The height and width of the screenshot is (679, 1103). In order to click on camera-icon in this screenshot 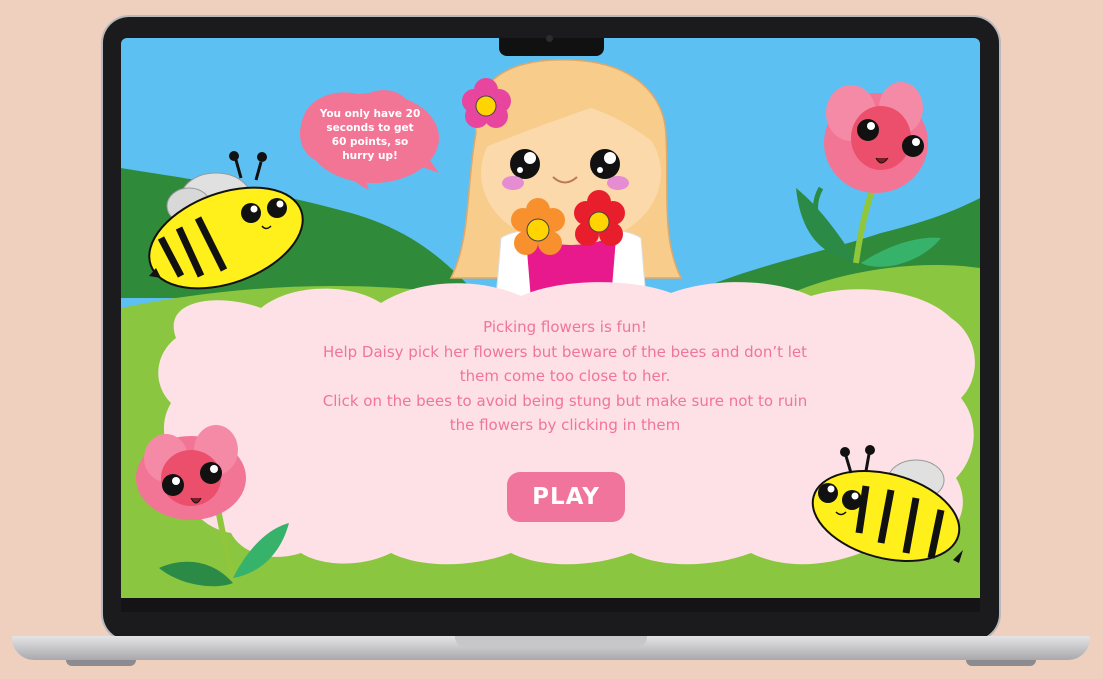, I will do `click(549, 38)`.